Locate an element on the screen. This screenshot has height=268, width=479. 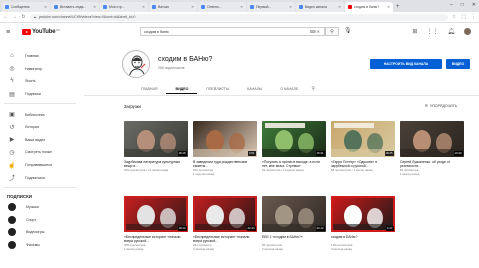
browser-tab: Сообщения ✕ is located at coordinates (26, 7).